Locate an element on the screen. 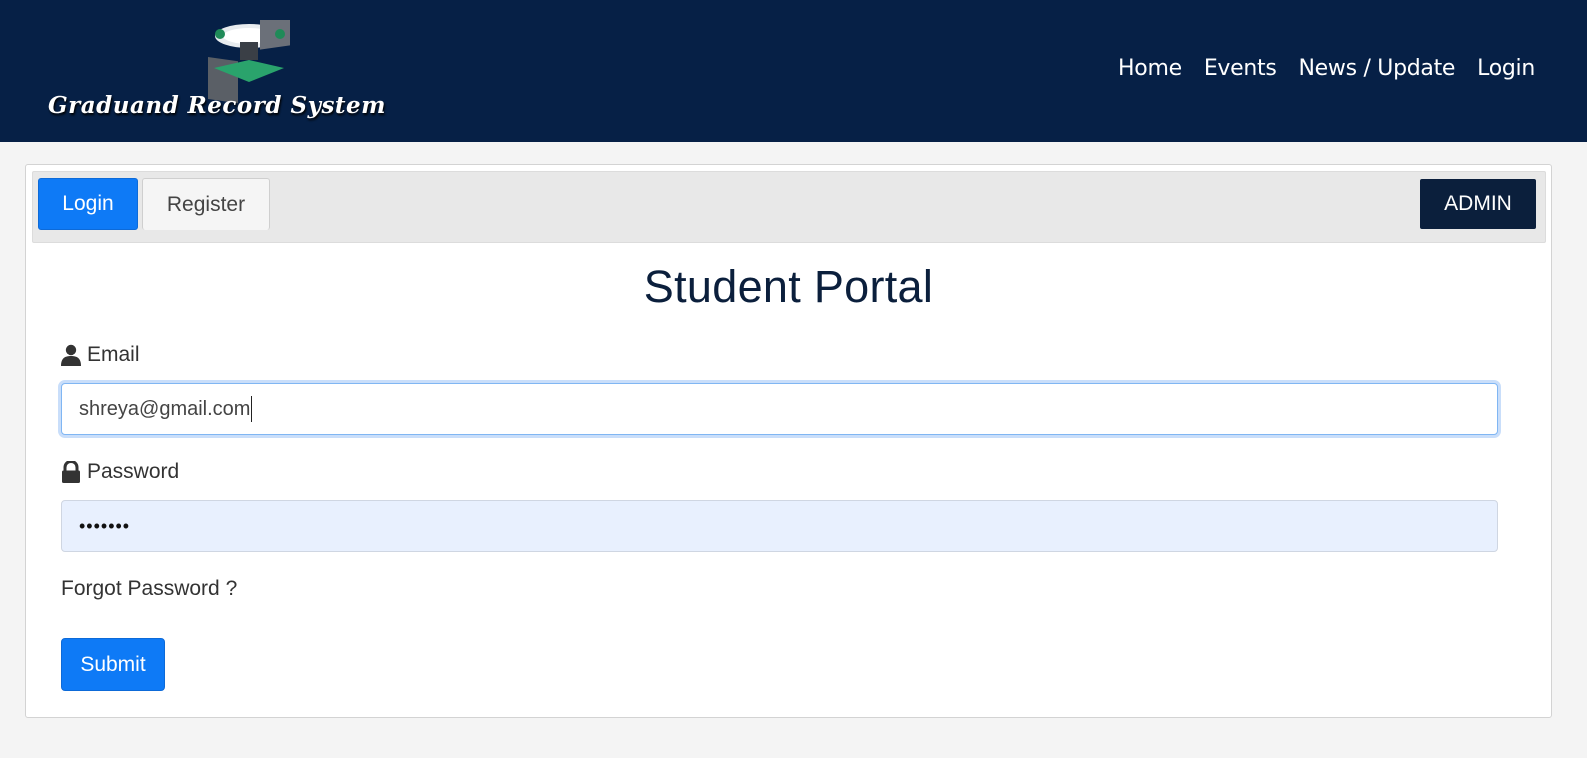 This screenshot has height=758, width=1587. lock-icon is located at coordinates (71, 472).